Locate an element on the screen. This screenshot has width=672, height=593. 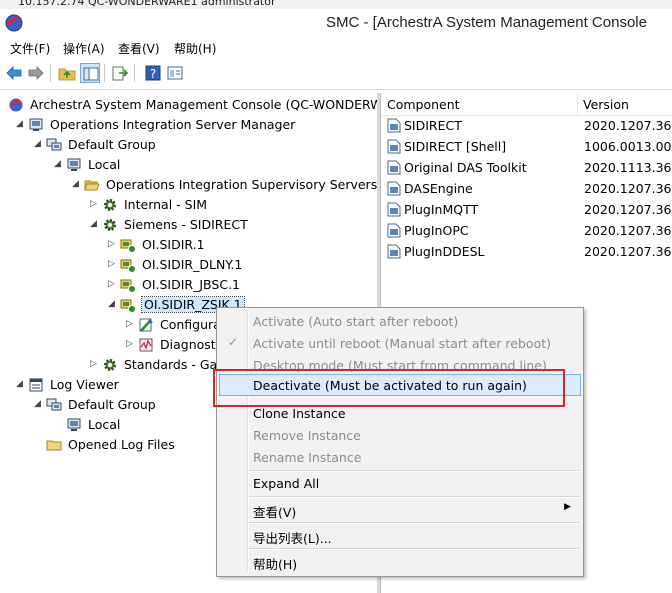
list-item: Original DAS Toolkit 2020.1113.3604 is located at coordinates (526, 167).